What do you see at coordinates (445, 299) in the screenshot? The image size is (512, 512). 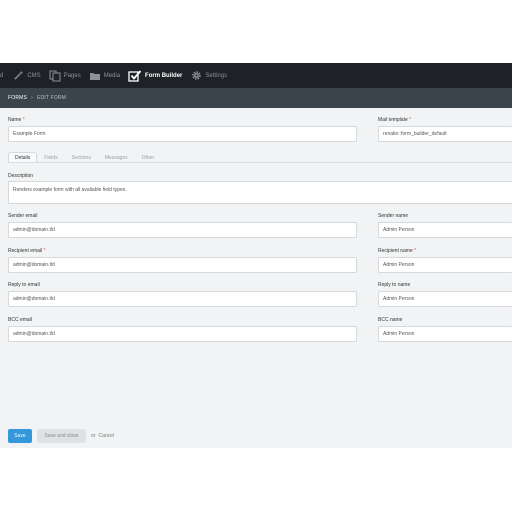 I see `reply-to-name-input: Admin Person` at bounding box center [445, 299].